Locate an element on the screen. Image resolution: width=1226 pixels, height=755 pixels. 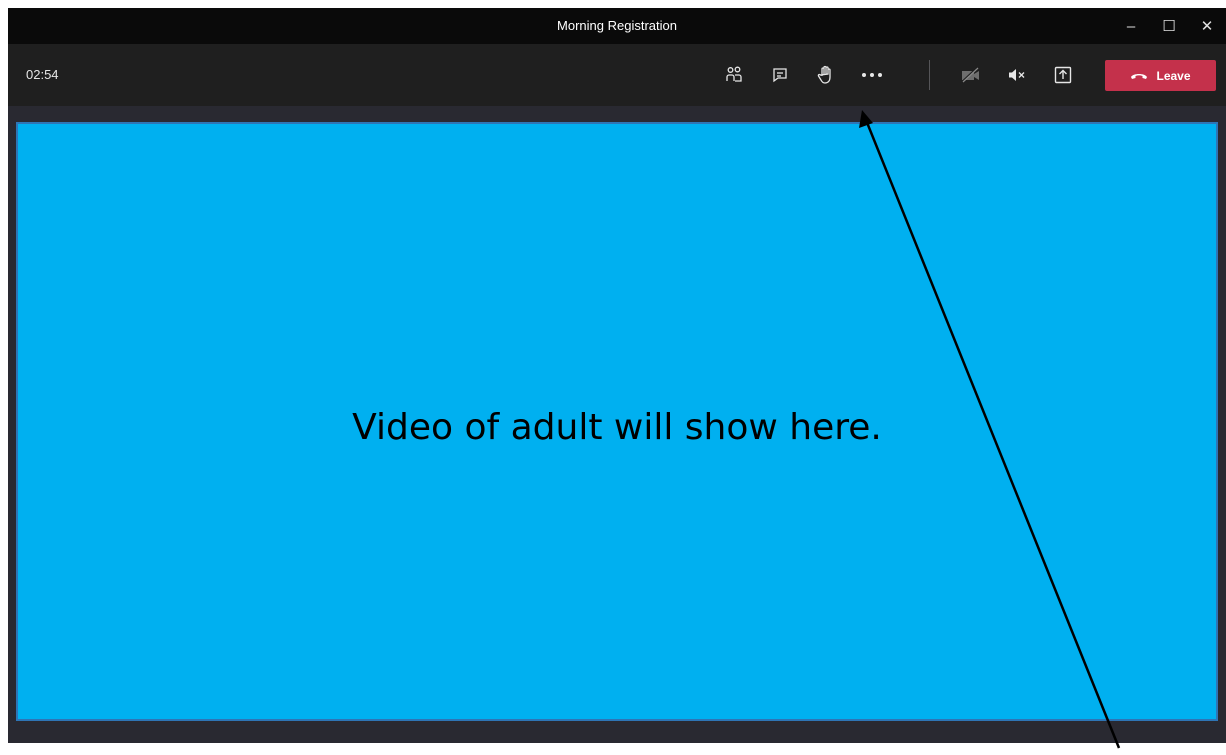
people-icon is located at coordinates (734, 74).